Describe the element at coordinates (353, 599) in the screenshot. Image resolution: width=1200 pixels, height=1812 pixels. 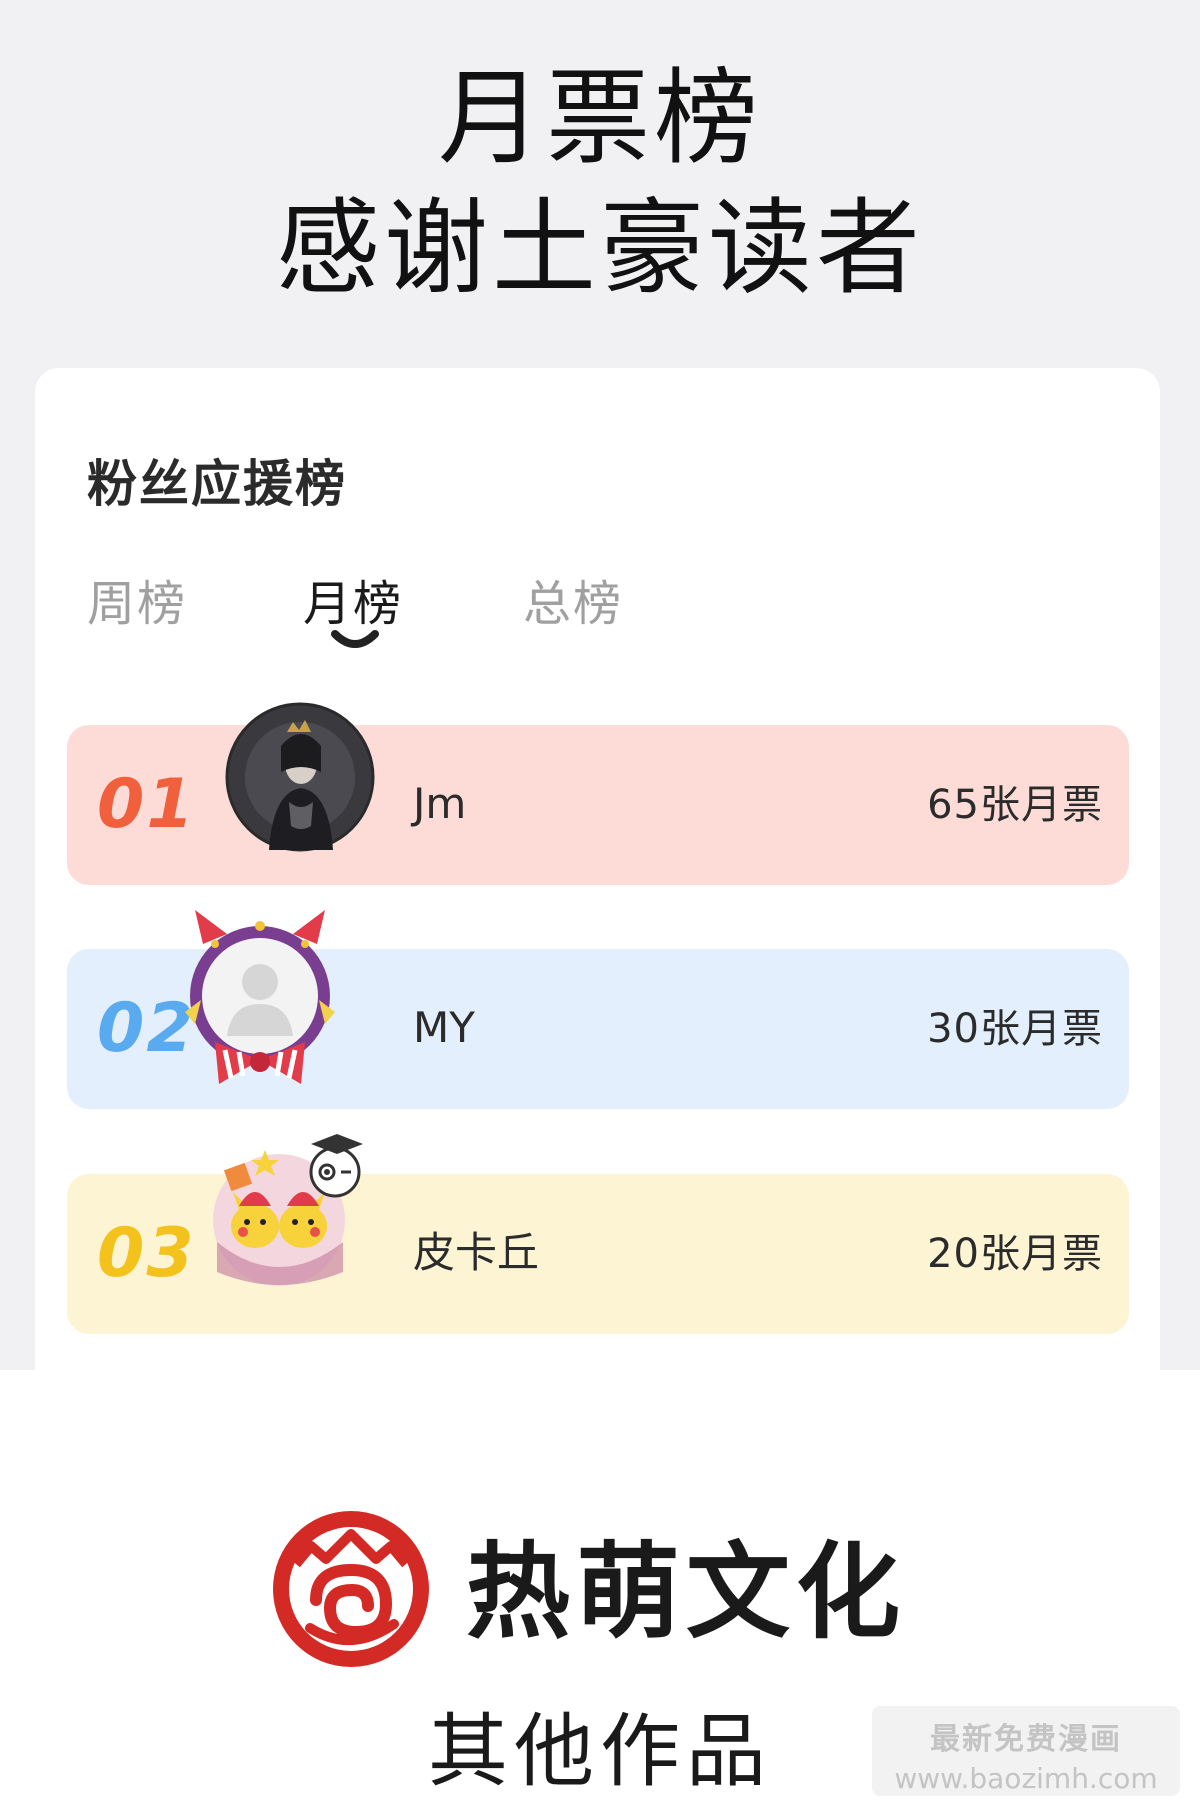
I see `tab-monthly: 月榜` at that location.